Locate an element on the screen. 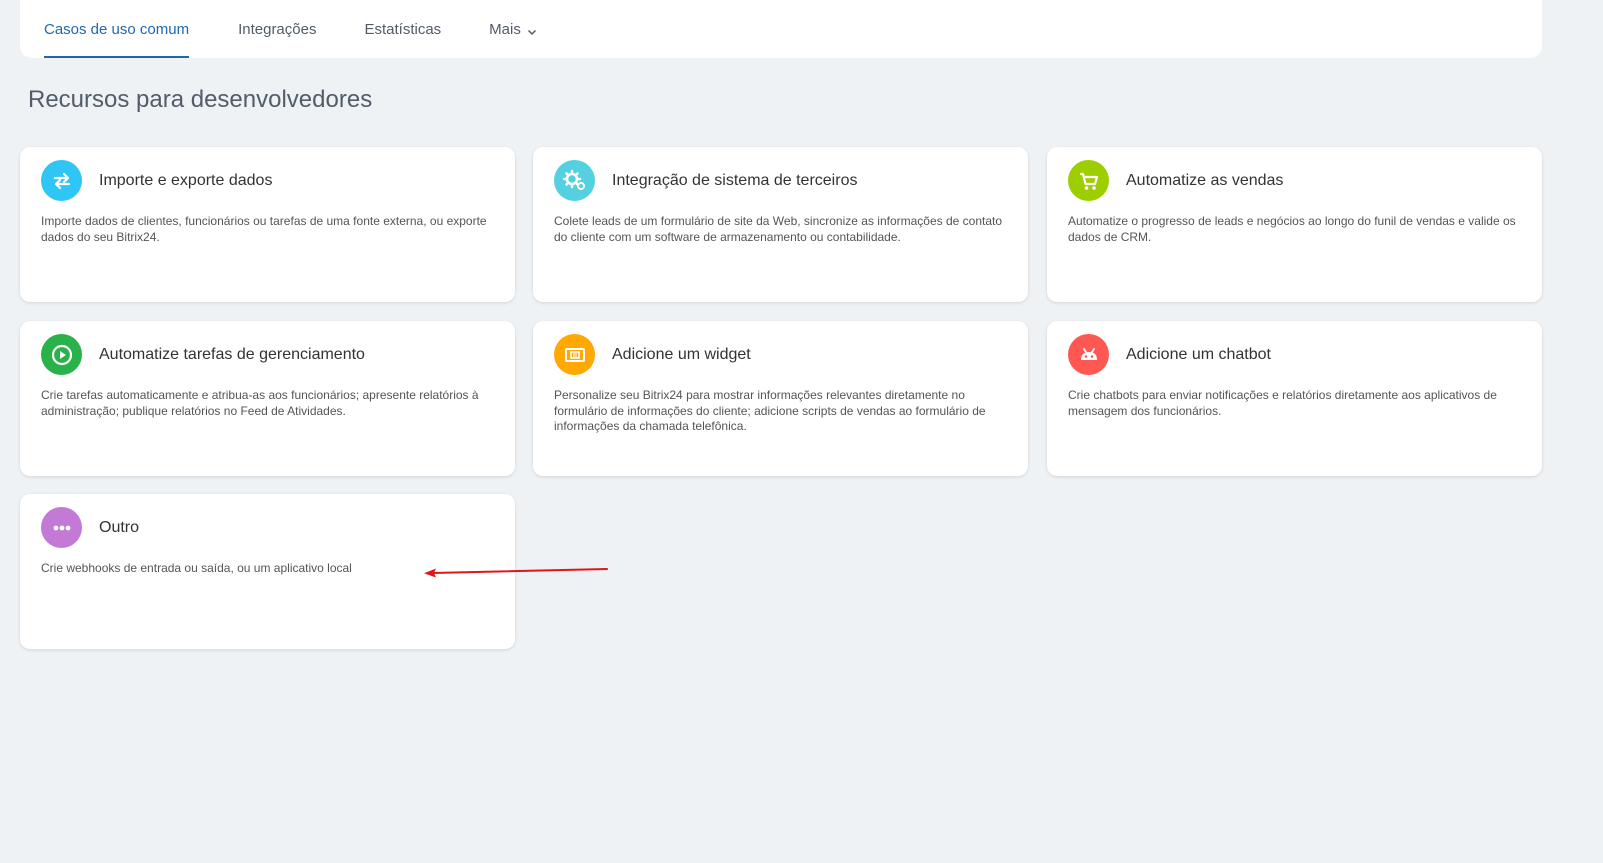 The width and height of the screenshot is (1603, 863). card-title: Adicione um chatbot is located at coordinates (1198, 354).